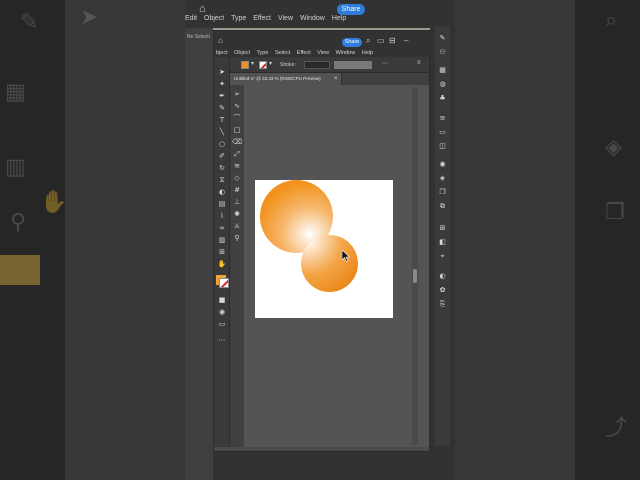 The width and height of the screenshot is (640, 480). Describe the element at coordinates (237, 166) in the screenshot. I see `warp-tool-icon: ≋` at that location.